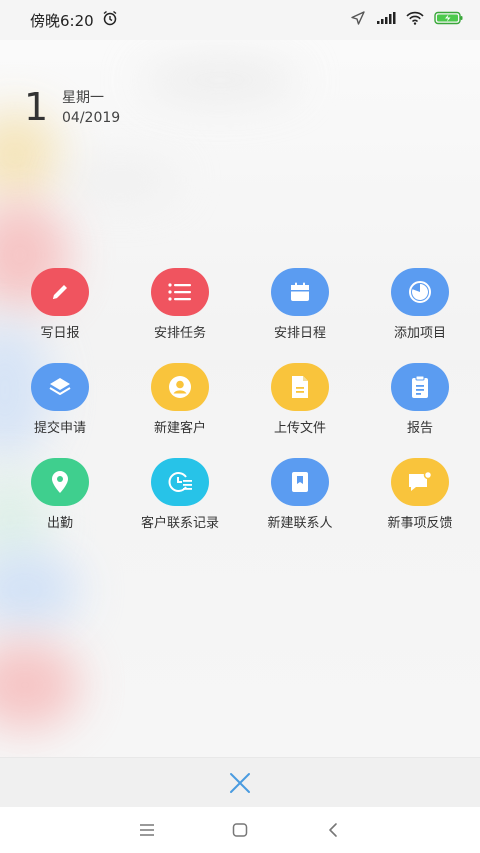 This screenshot has width=480, height=853. I want to click on action-label: 添加项目, so click(419, 333).